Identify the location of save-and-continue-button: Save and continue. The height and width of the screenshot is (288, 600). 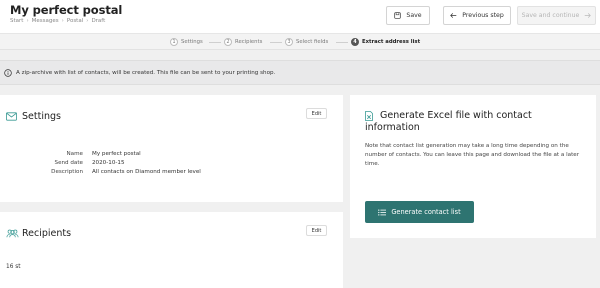
(556, 15).